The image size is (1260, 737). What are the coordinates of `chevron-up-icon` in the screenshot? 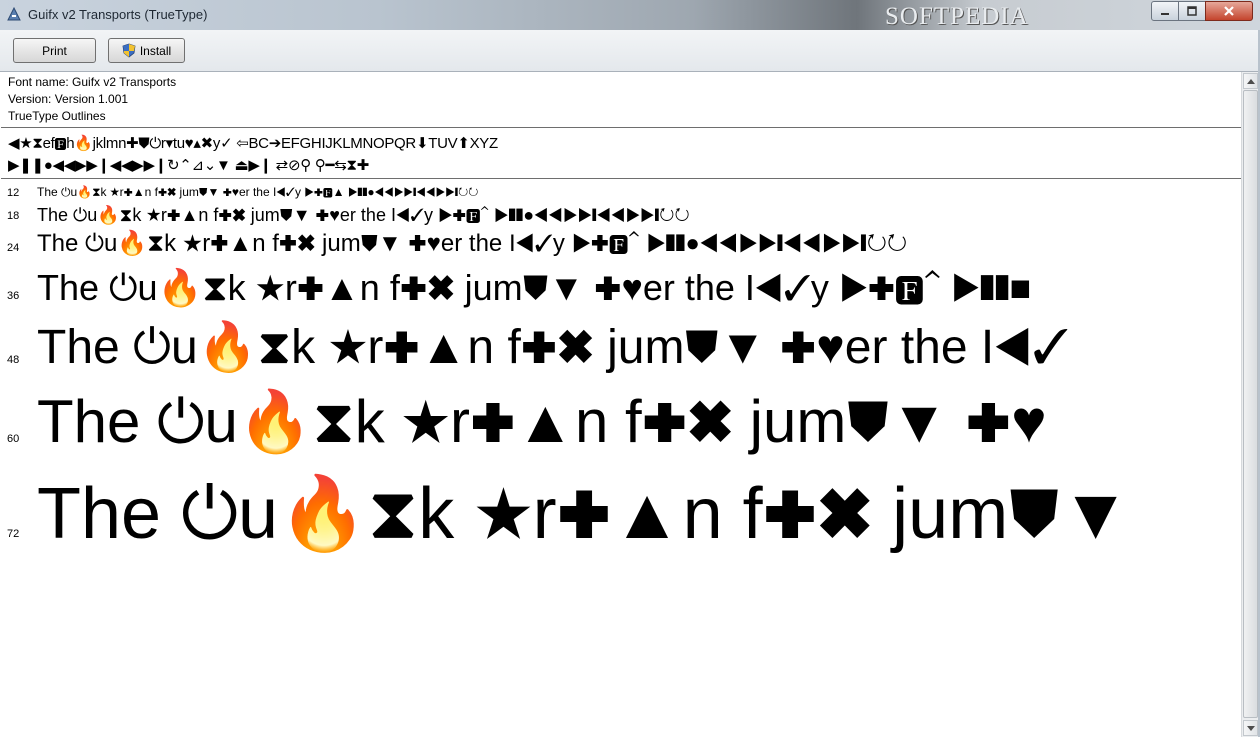 It's located at (1250, 81).